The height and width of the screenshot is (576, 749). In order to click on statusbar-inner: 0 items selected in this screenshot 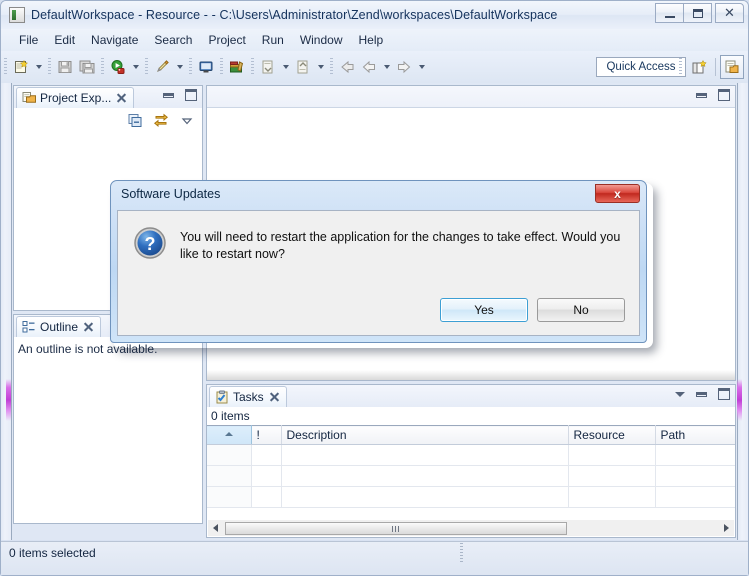, I will do `click(374, 553)`.